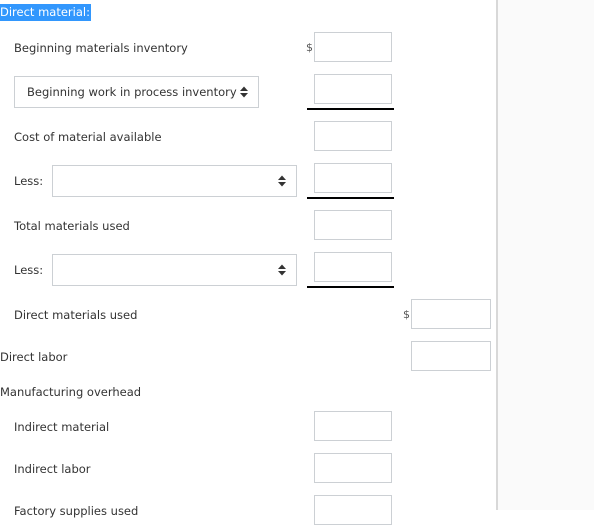 This screenshot has height=525, width=594. What do you see at coordinates (353, 225) in the screenshot?
I see `input-total-materials-used` at bounding box center [353, 225].